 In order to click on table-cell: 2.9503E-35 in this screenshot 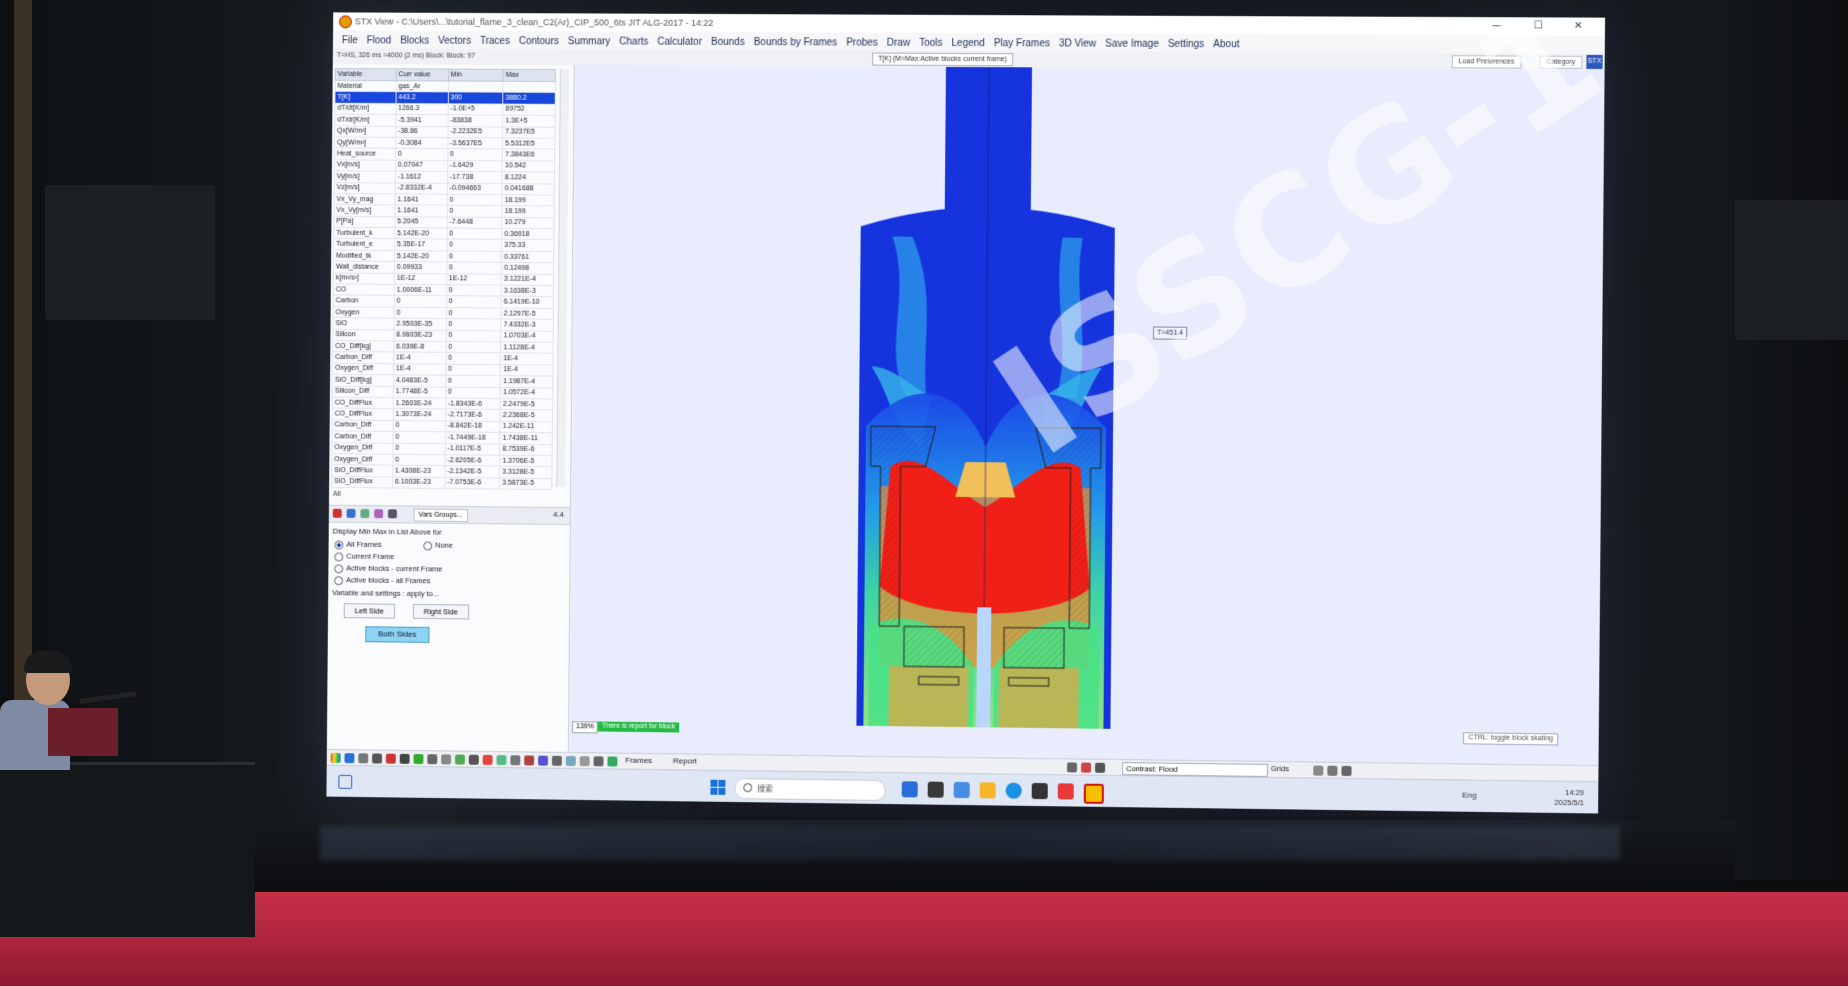, I will do `click(420, 324)`.